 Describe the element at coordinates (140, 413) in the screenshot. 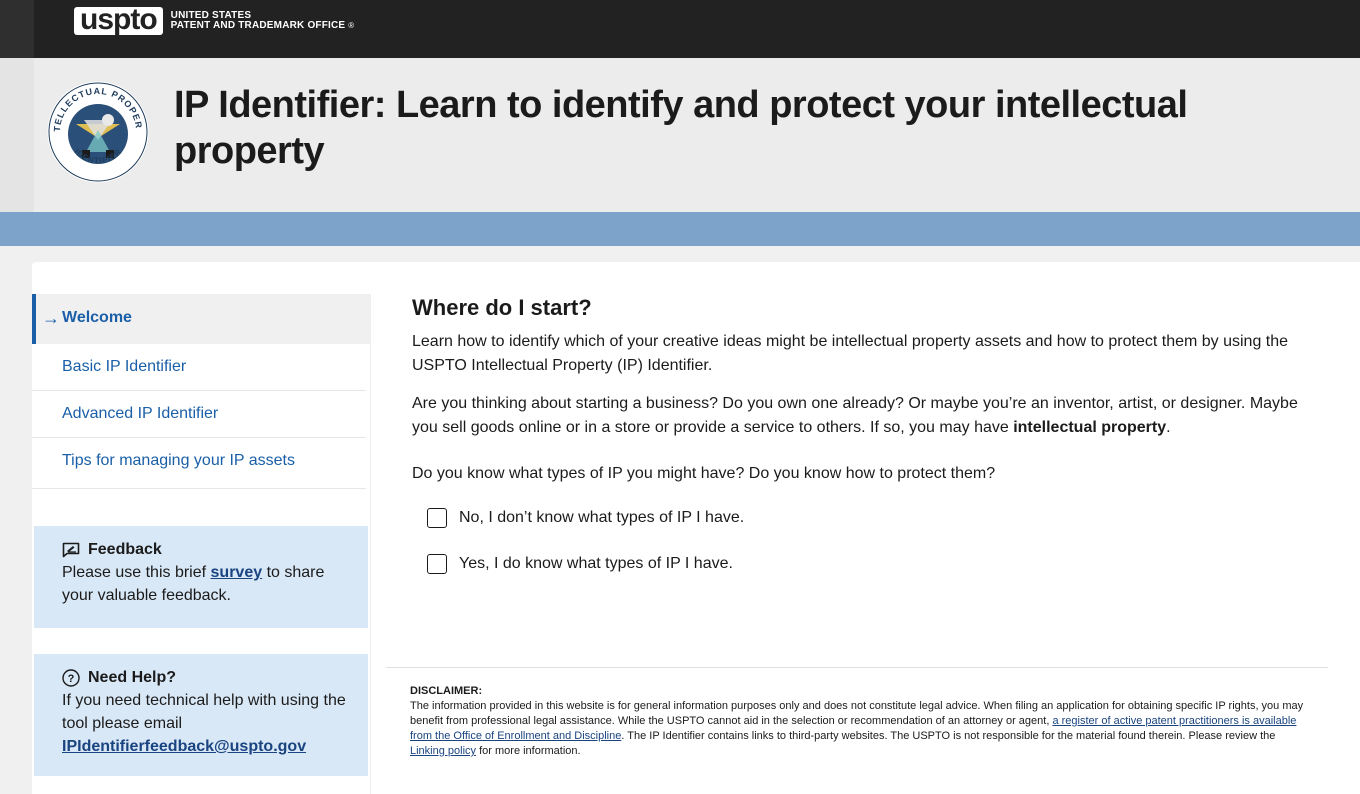

I see `sidebar-item-label: Advanced IP Identifier` at that location.